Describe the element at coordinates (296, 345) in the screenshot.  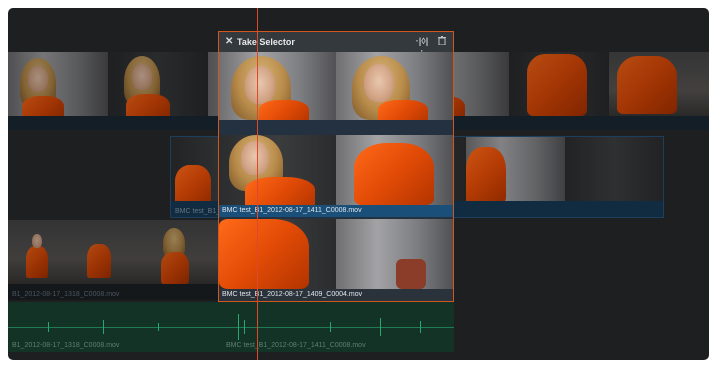
I see `audio-clip-label: BMC test_B1_2012-08-17_1411_C0008.mov` at that location.